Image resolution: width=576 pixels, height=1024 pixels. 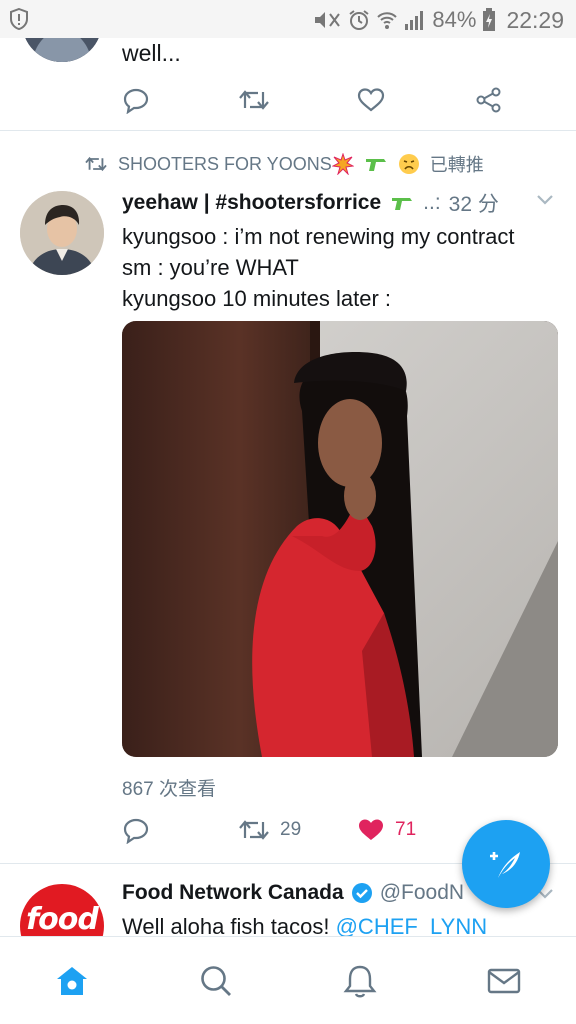 What do you see at coordinates (291, 829) in the screenshot?
I see `retweet-count: 29` at bounding box center [291, 829].